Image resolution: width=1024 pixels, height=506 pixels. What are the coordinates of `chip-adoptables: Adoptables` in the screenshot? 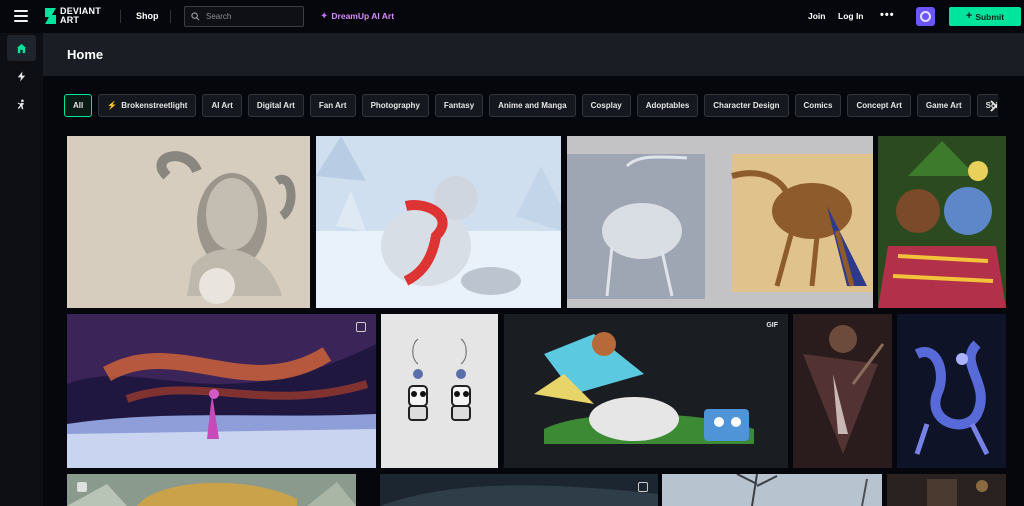 It's located at (667, 105).